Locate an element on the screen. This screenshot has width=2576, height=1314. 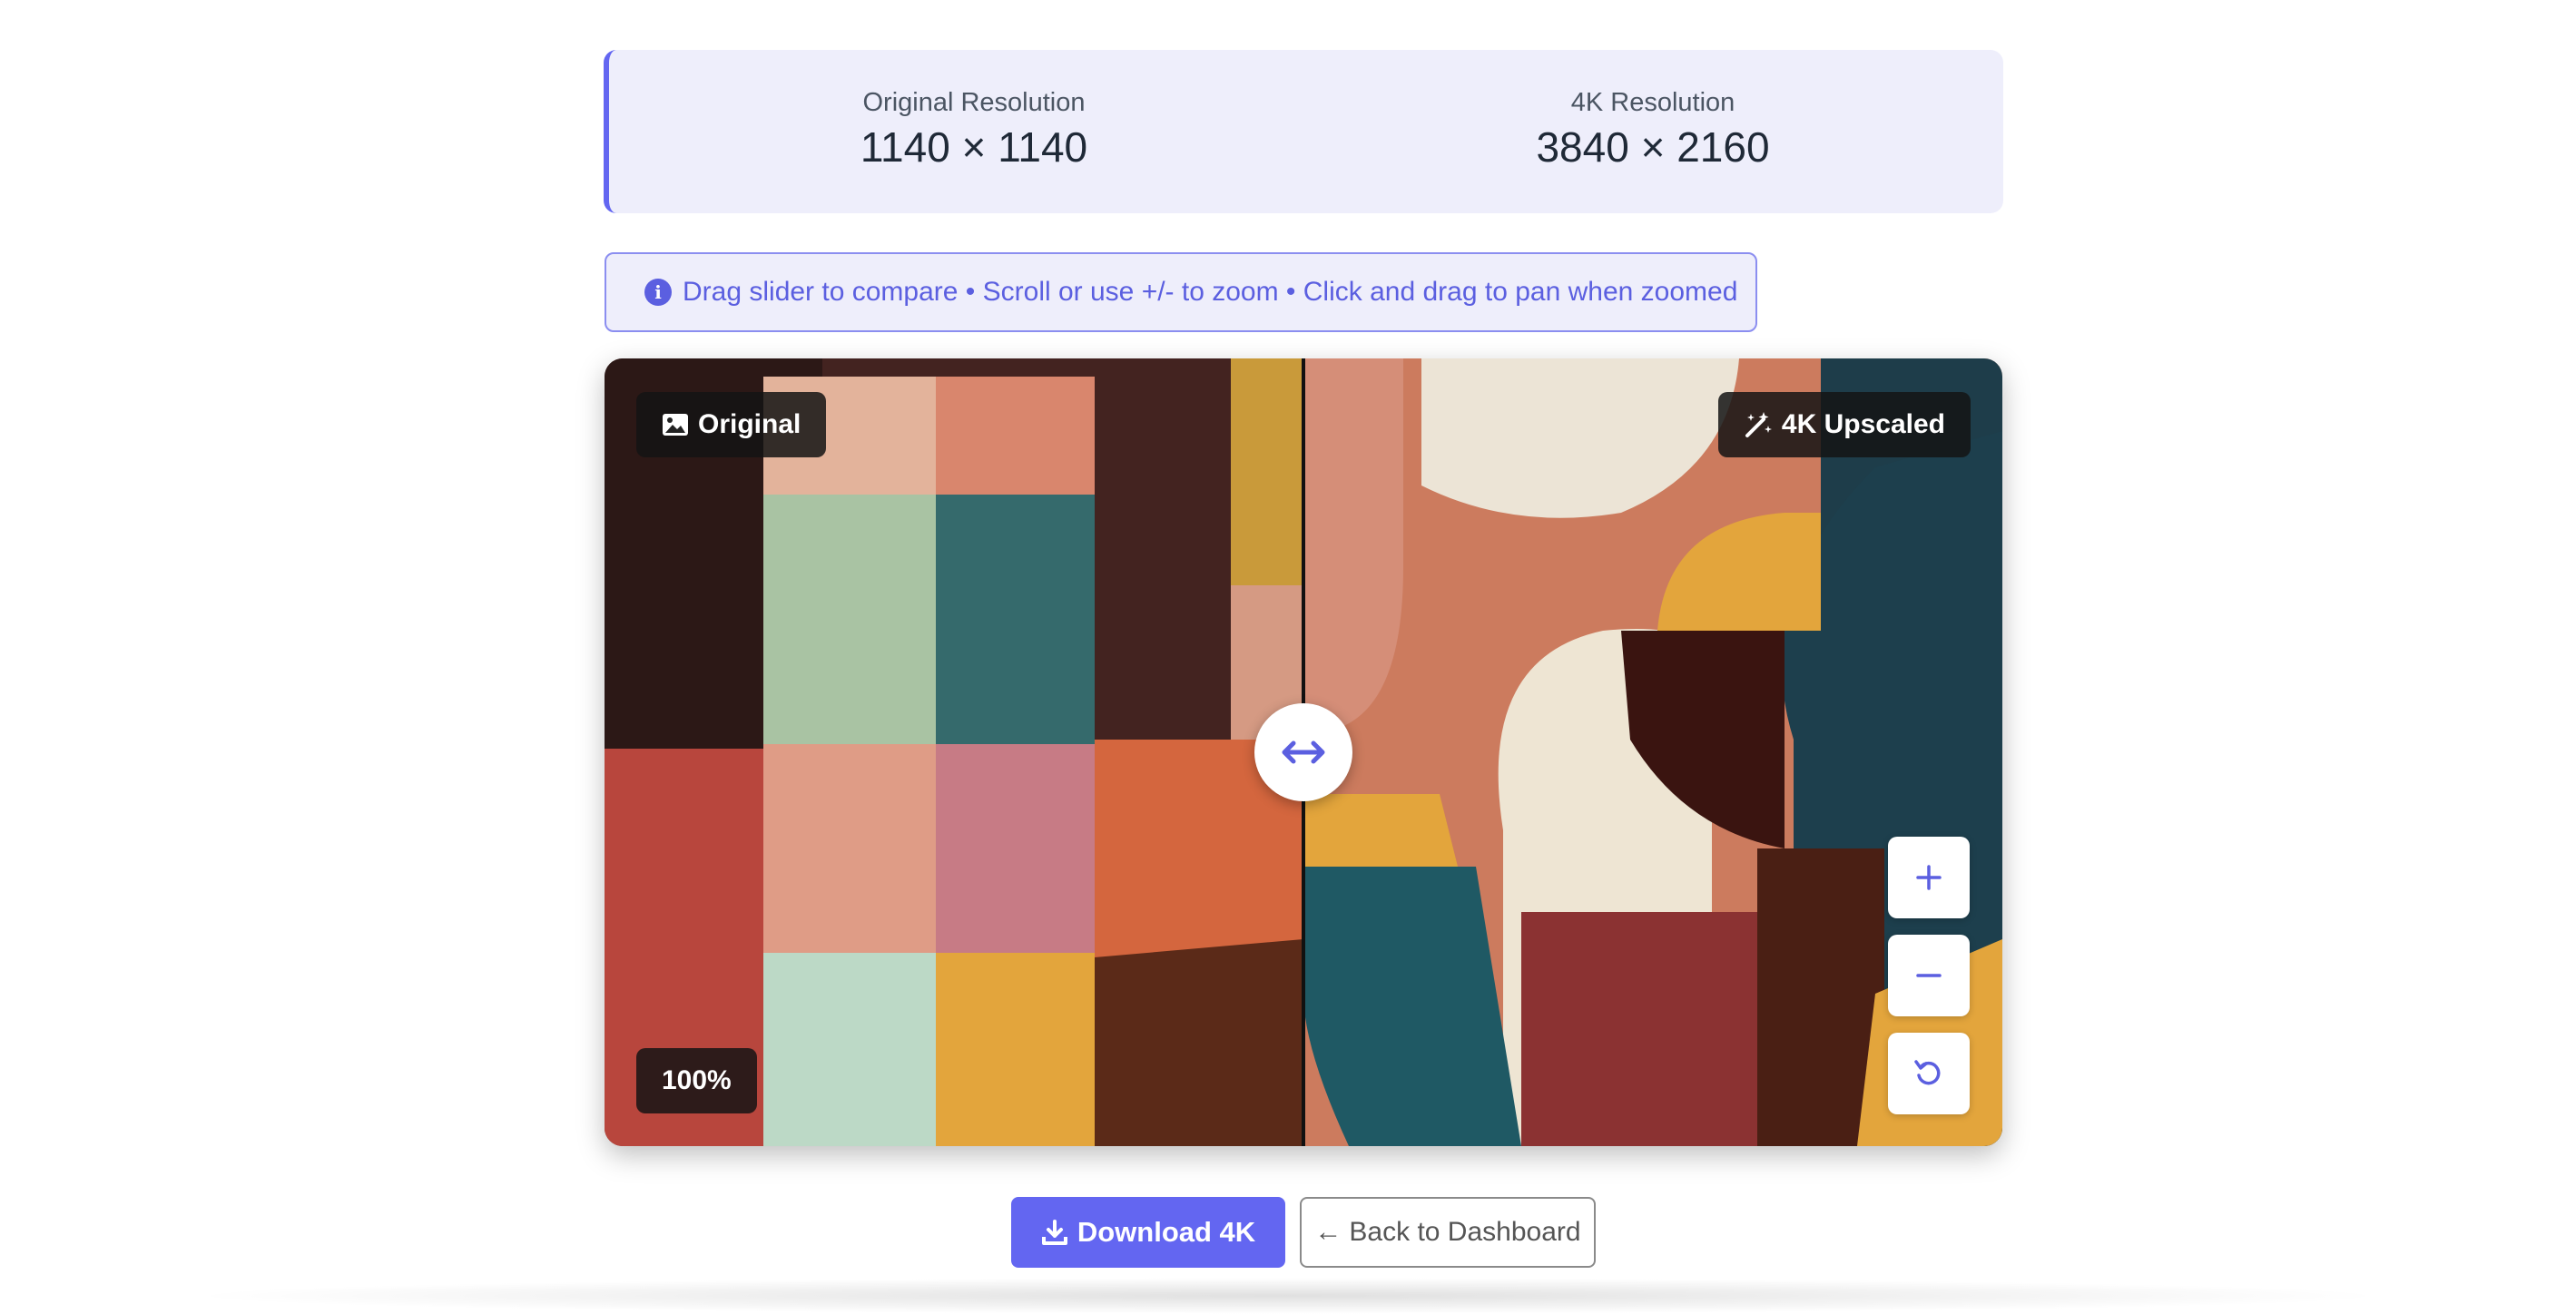
upscaled-resolution-label: 4K Resolution is located at coordinates (1652, 102).